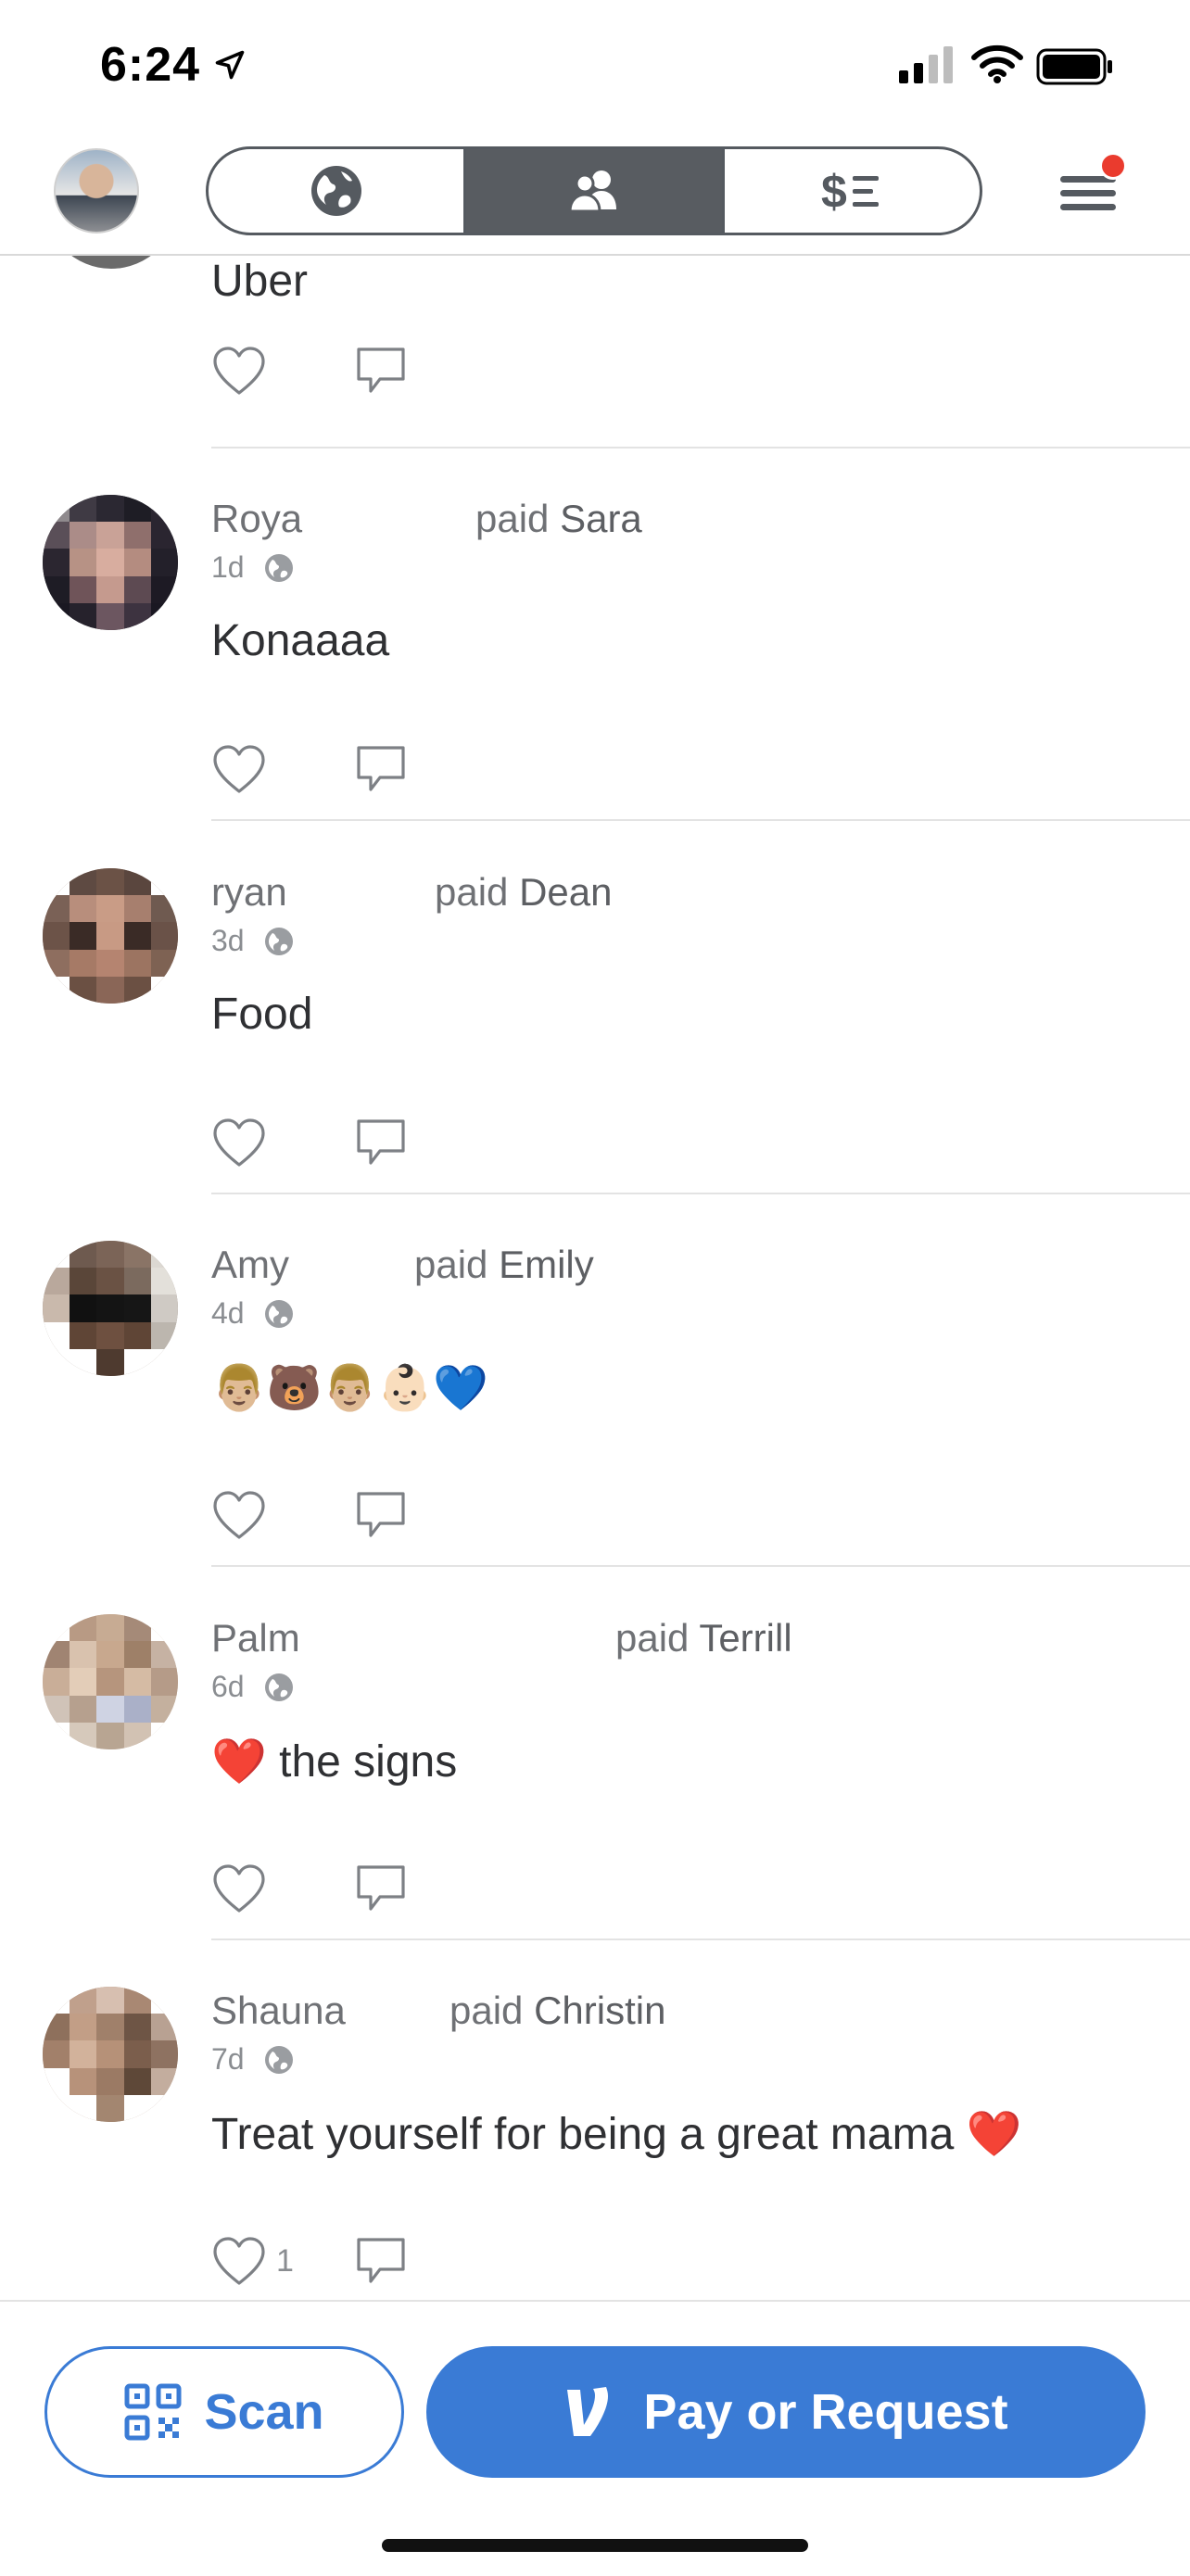 The height and width of the screenshot is (2576, 1190). Describe the element at coordinates (997, 64) in the screenshot. I see `wifi-icon` at that location.